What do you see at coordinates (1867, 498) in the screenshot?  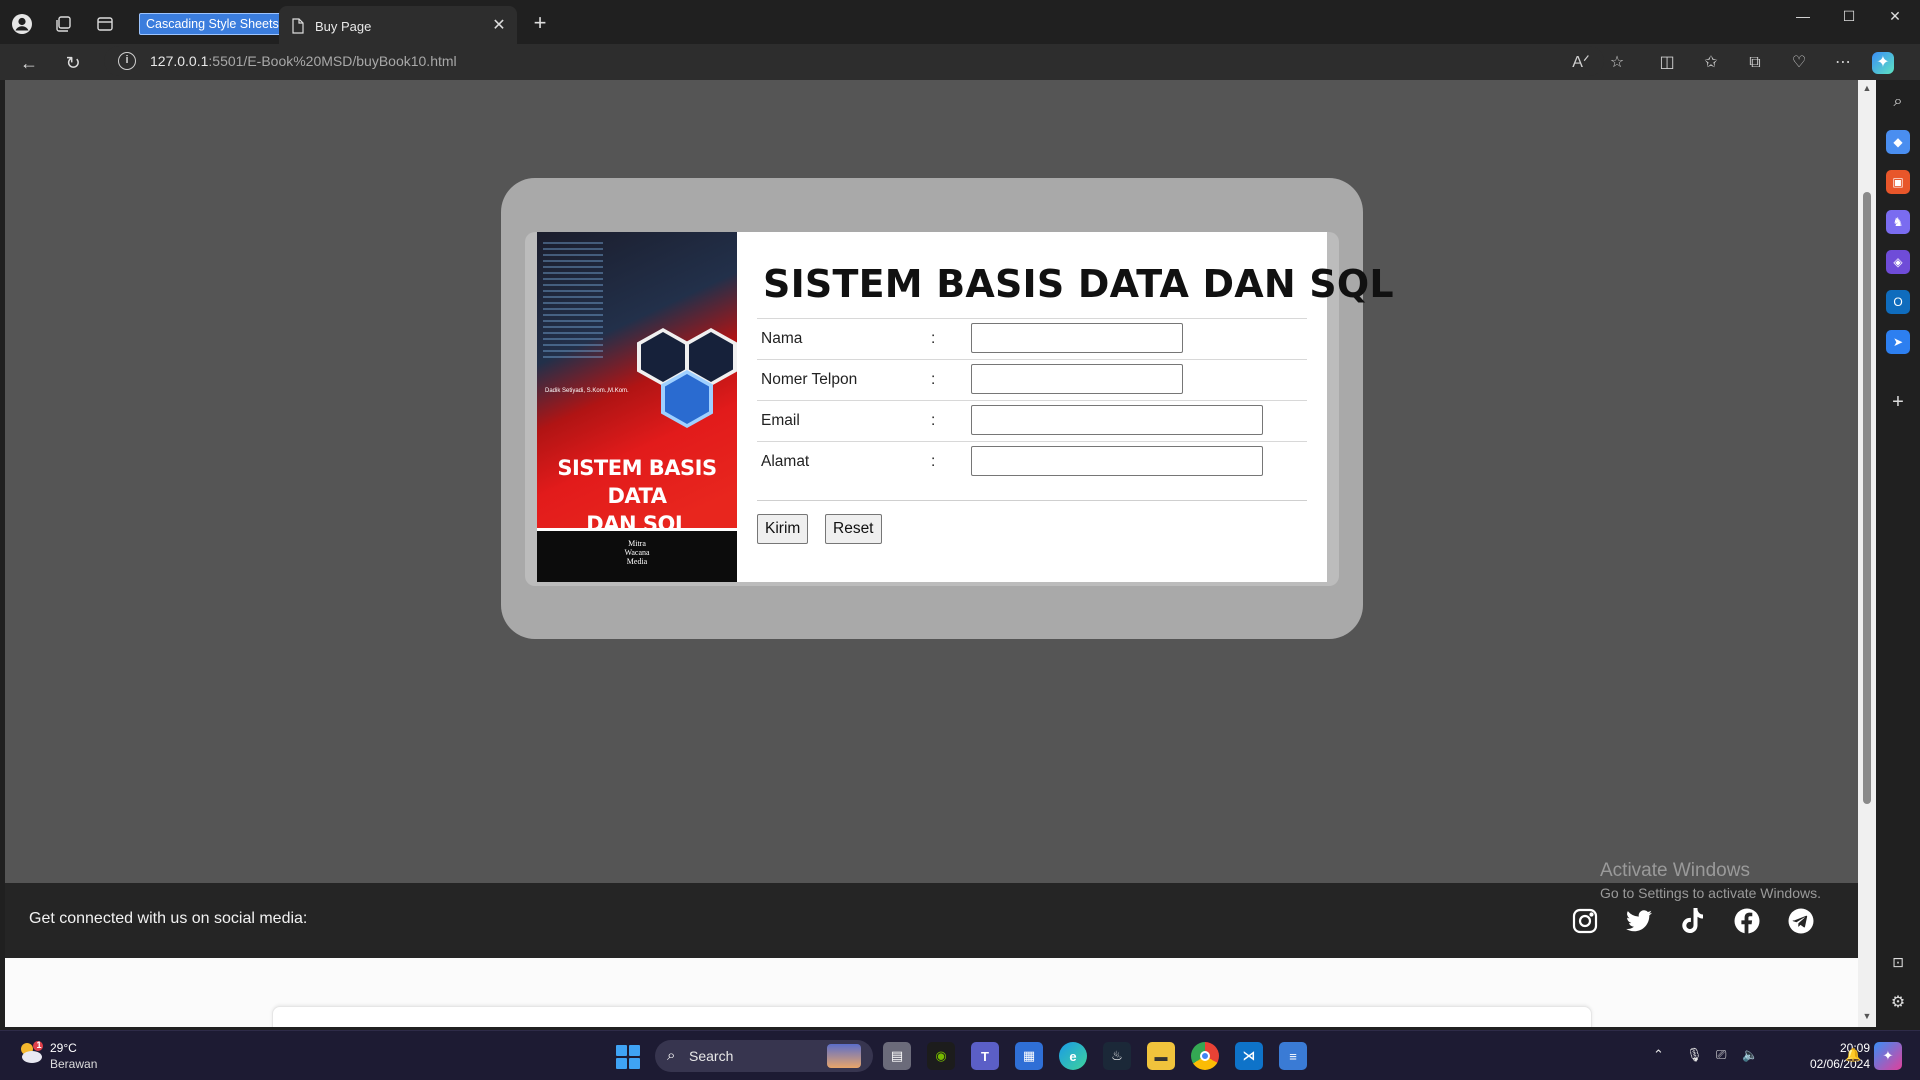 I see `scroll-thumb` at bounding box center [1867, 498].